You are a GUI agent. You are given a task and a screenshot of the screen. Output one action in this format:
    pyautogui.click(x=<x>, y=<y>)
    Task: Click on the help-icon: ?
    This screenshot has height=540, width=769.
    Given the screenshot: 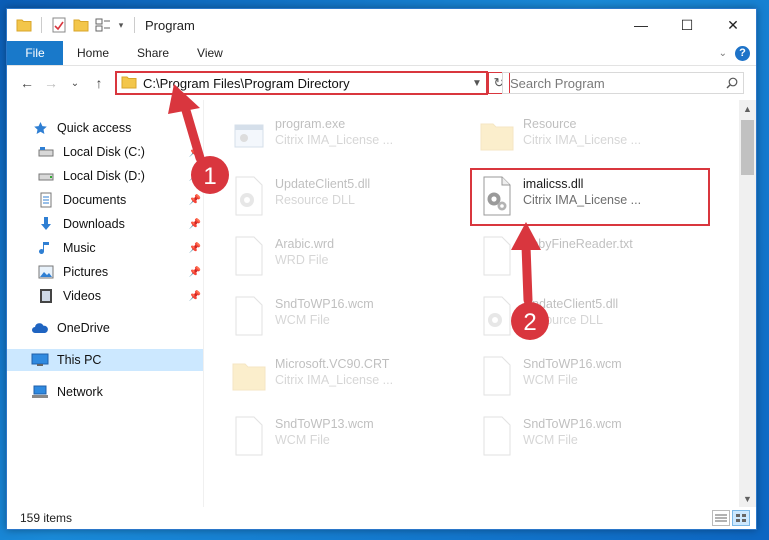 What is the action you would take?
    pyautogui.click(x=742, y=53)
    